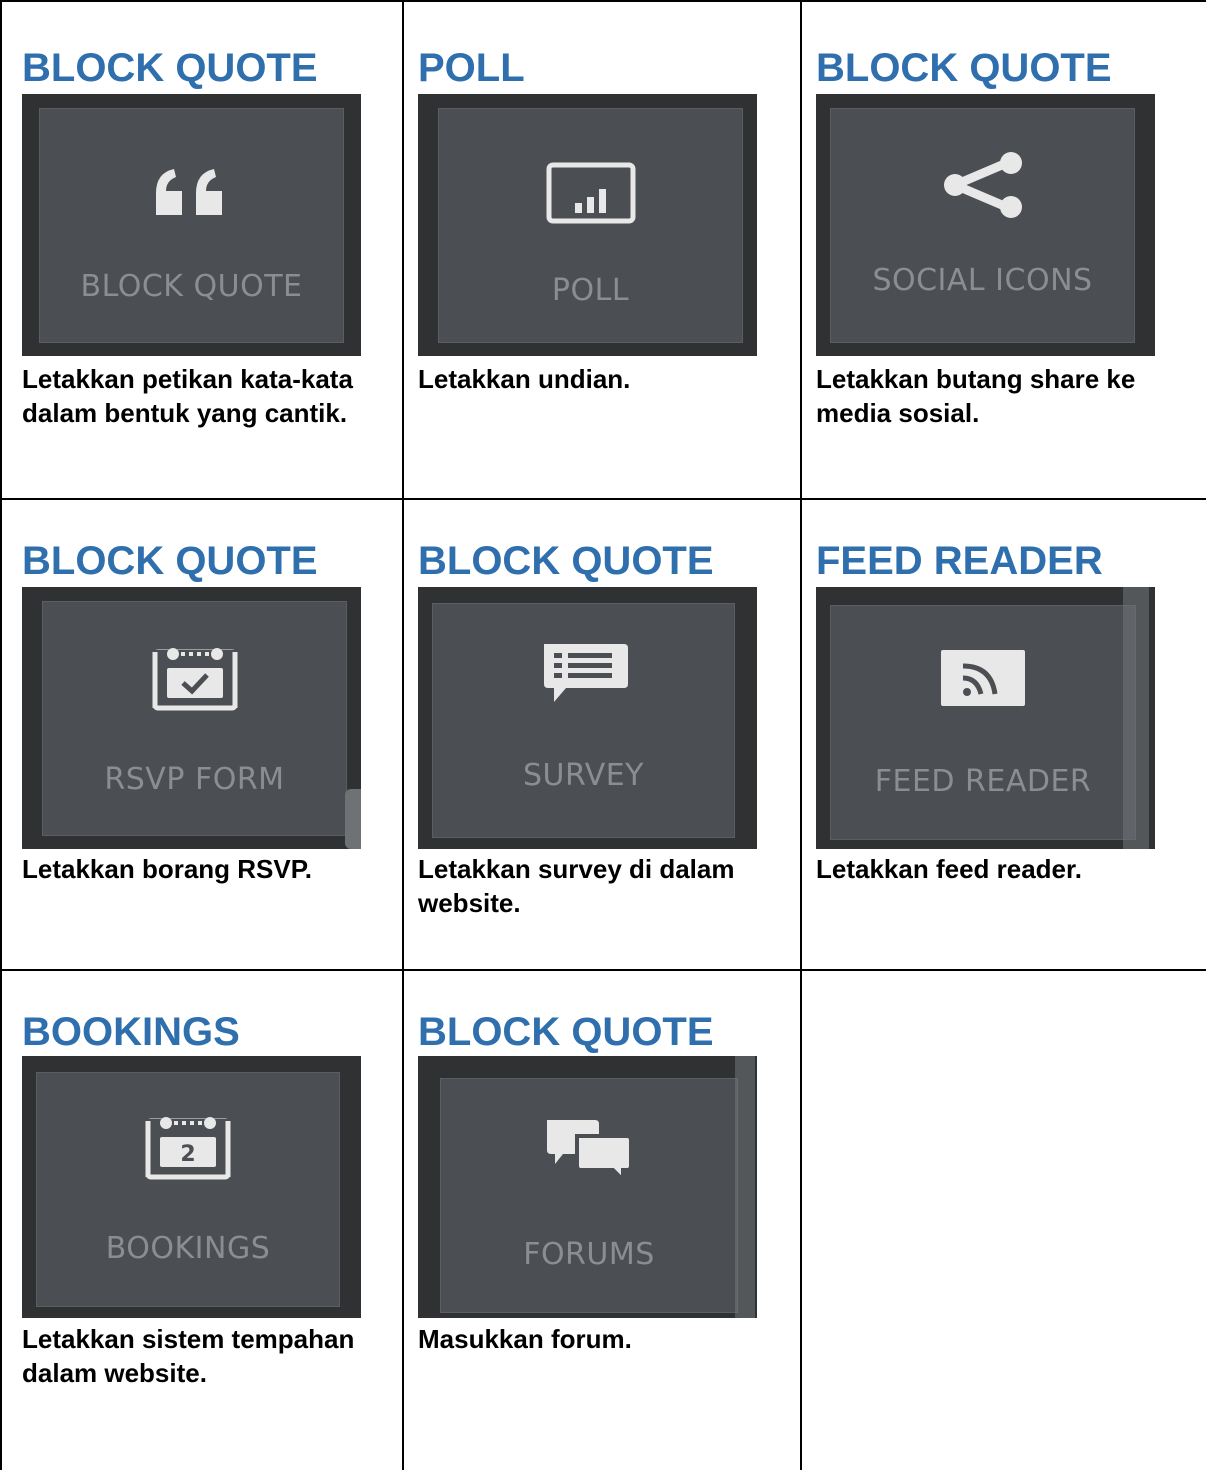 This screenshot has height=1470, width=1206. I want to click on quote-icon, so click(191, 193).